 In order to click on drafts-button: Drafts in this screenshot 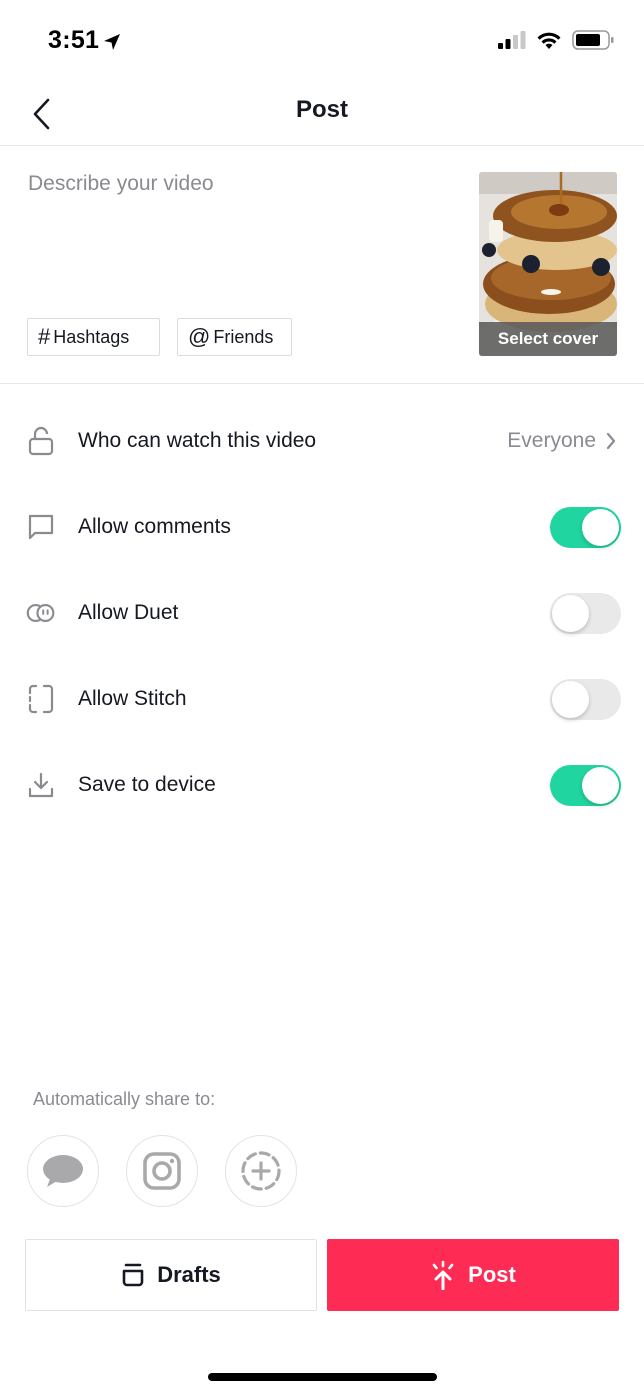, I will do `click(171, 1275)`.